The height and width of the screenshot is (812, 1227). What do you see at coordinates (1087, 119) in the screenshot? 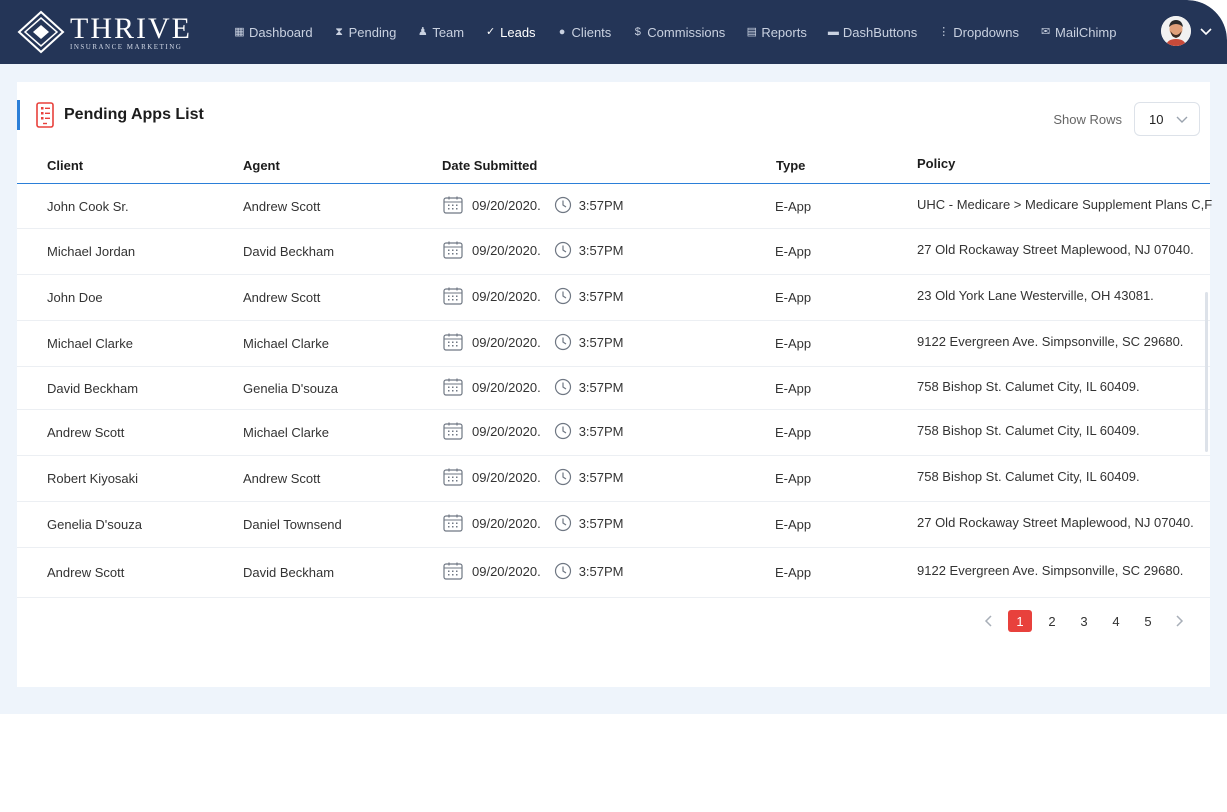
I see `show-rows-label: Show Rows` at bounding box center [1087, 119].